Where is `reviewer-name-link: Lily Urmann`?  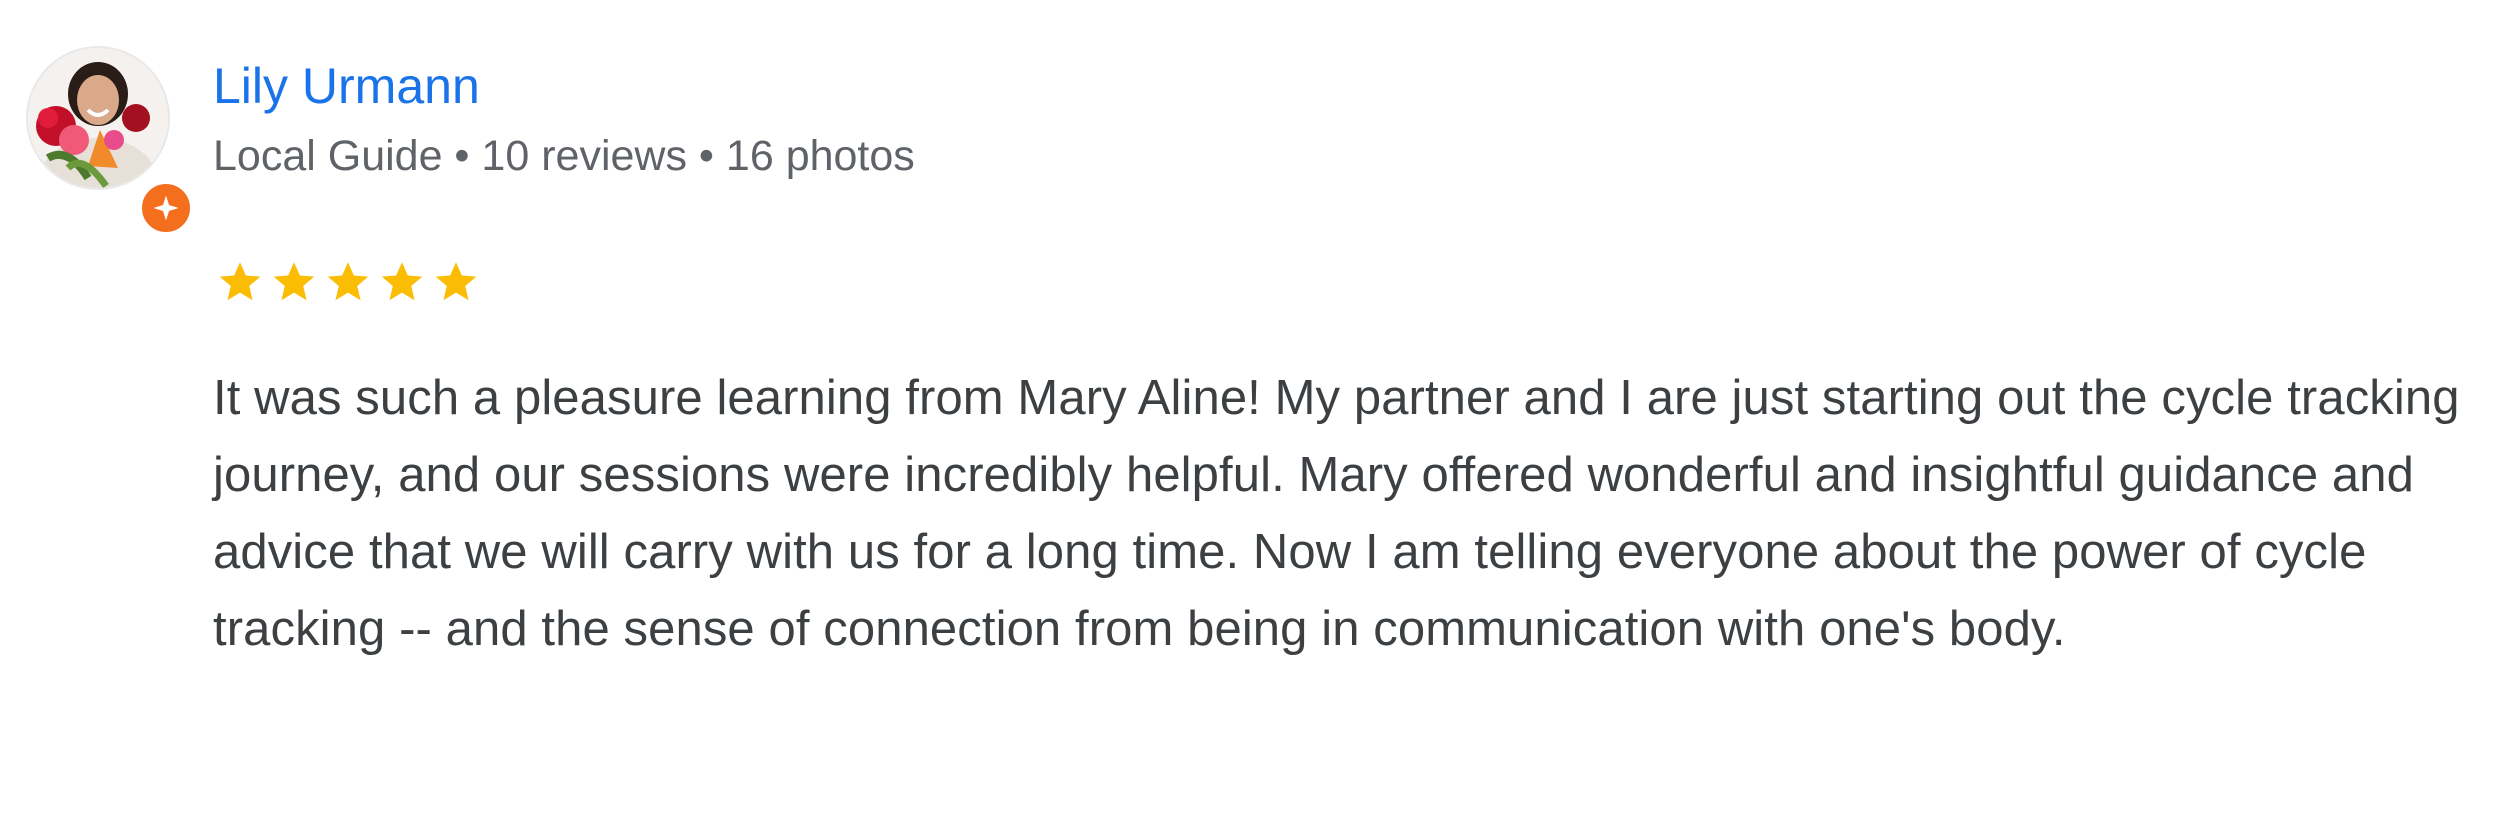 reviewer-name-link: Lily Urmann is located at coordinates (346, 86).